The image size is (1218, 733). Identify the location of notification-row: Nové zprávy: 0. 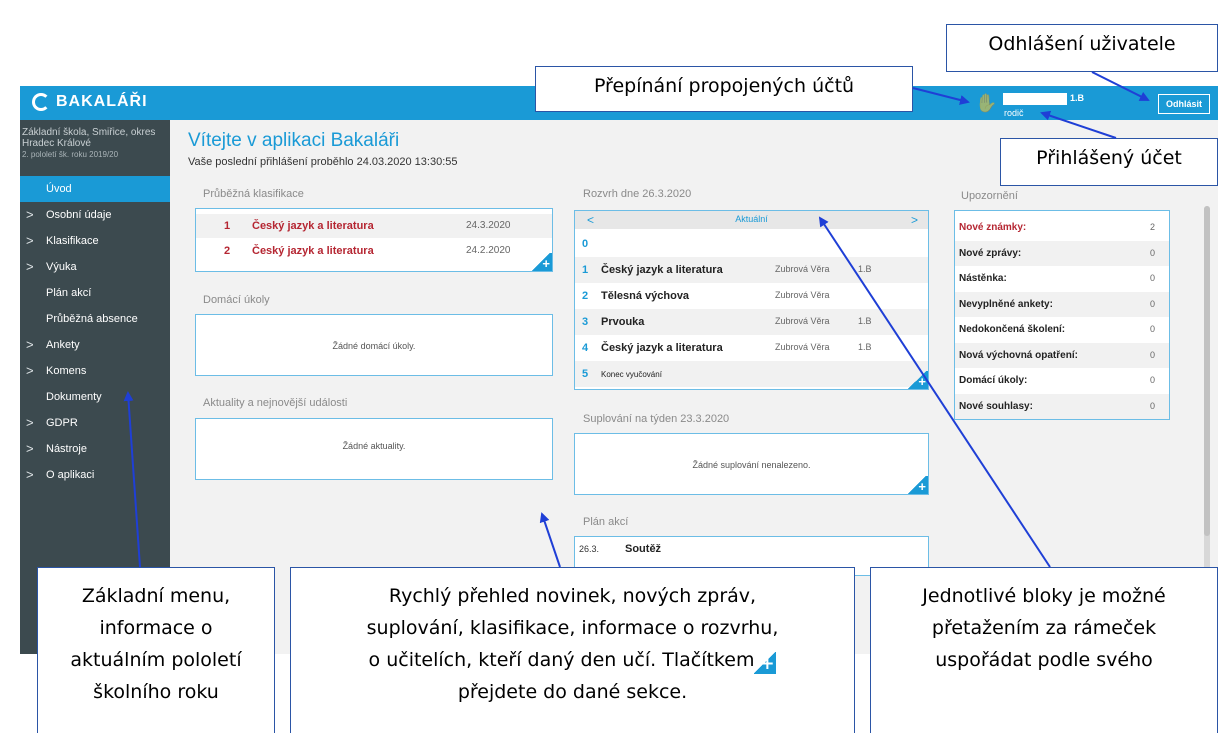
(1062, 253).